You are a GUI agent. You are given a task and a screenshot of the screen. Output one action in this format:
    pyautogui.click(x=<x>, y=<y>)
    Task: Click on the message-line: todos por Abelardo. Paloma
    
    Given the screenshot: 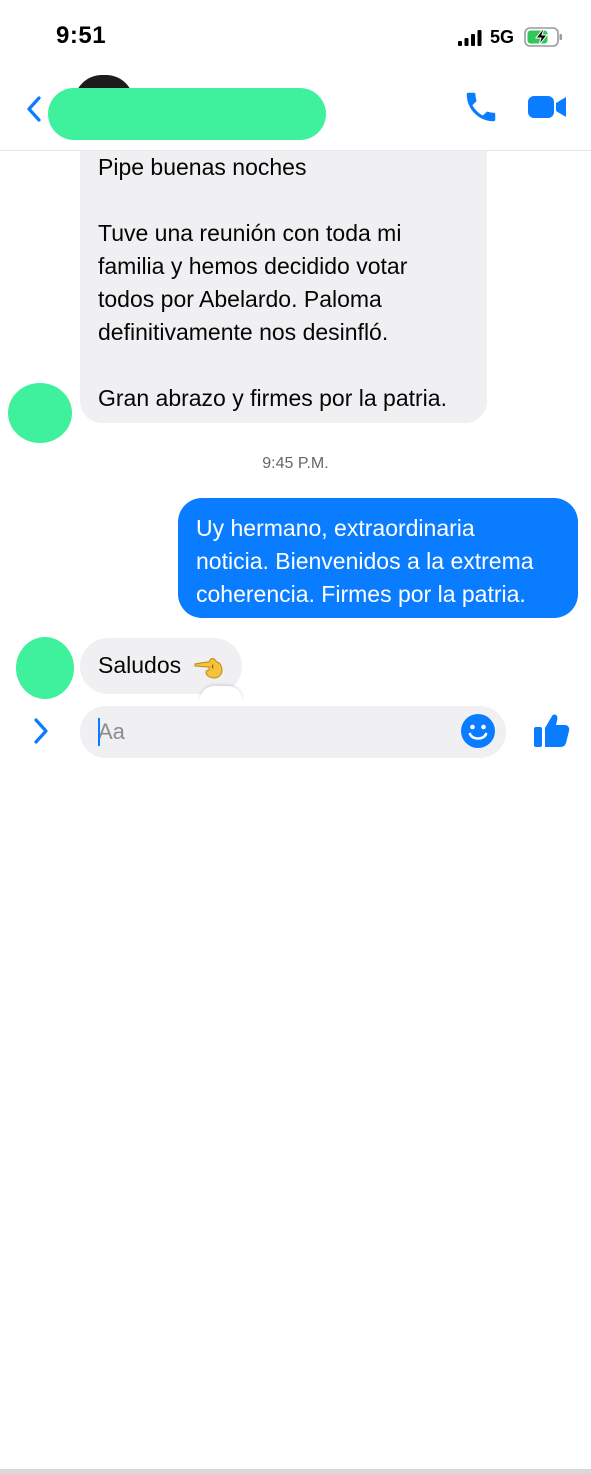 What is the action you would take?
    pyautogui.click(x=240, y=299)
    